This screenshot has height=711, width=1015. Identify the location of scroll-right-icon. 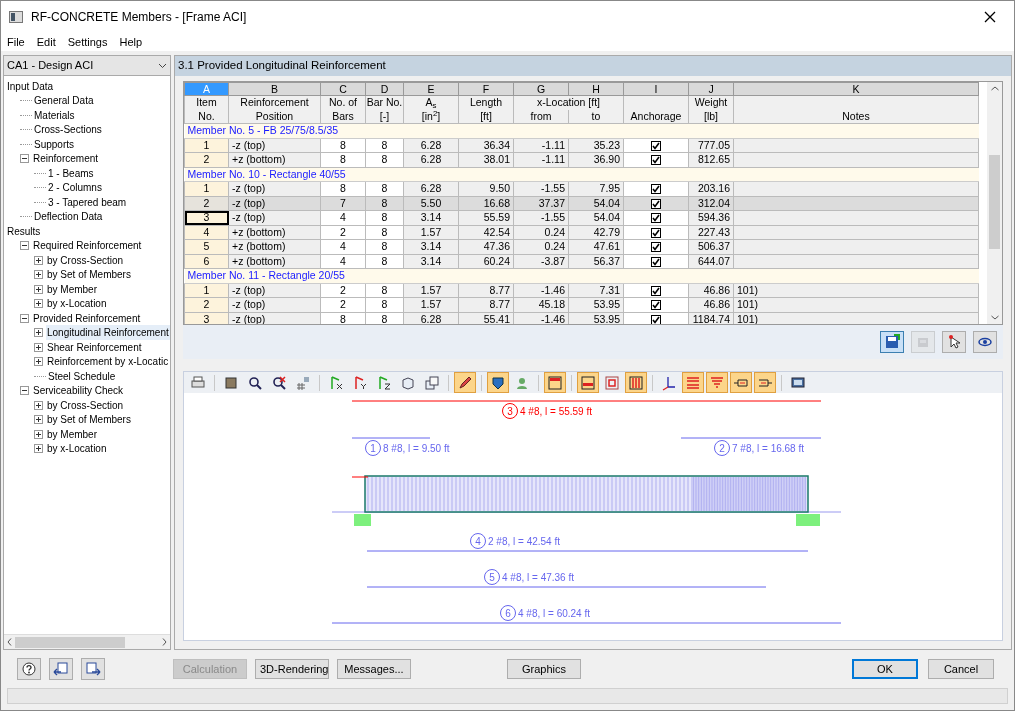
(164, 642).